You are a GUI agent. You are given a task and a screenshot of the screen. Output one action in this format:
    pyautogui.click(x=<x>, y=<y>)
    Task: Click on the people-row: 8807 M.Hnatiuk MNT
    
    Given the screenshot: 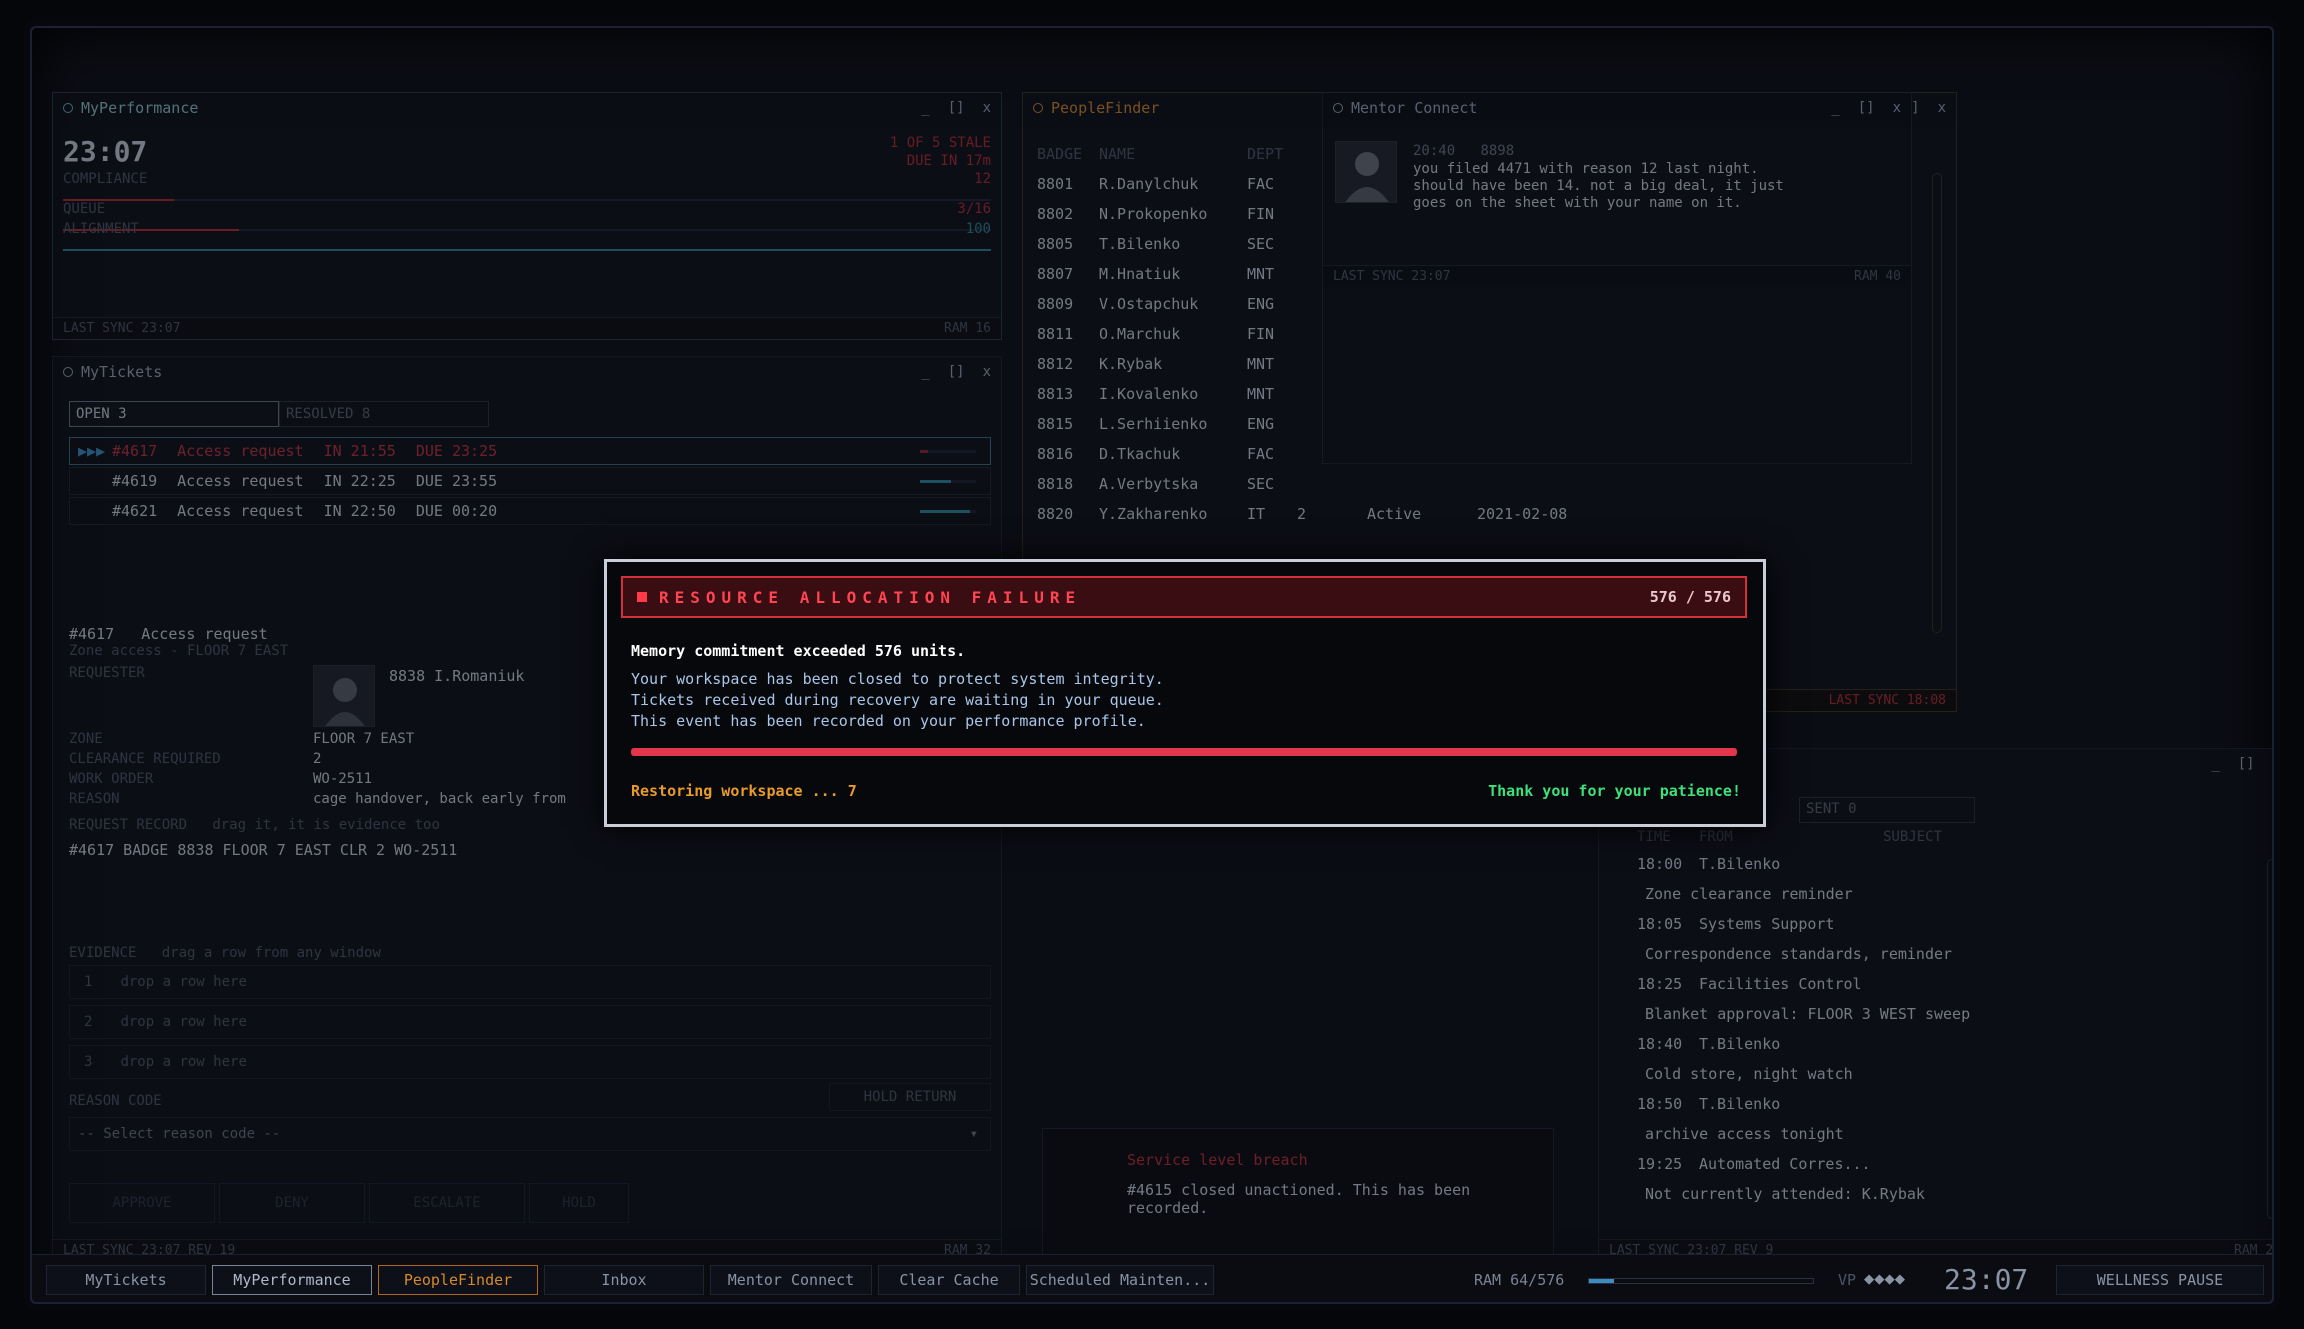 What is the action you would take?
    pyautogui.click(x=1167, y=274)
    